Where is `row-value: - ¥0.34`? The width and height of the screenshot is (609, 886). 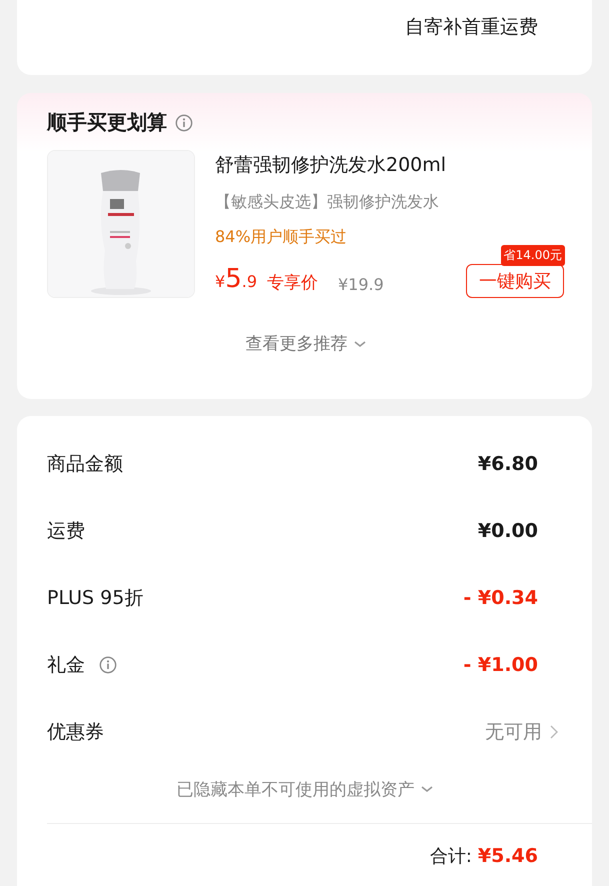
row-value: - ¥0.34 is located at coordinates (500, 597).